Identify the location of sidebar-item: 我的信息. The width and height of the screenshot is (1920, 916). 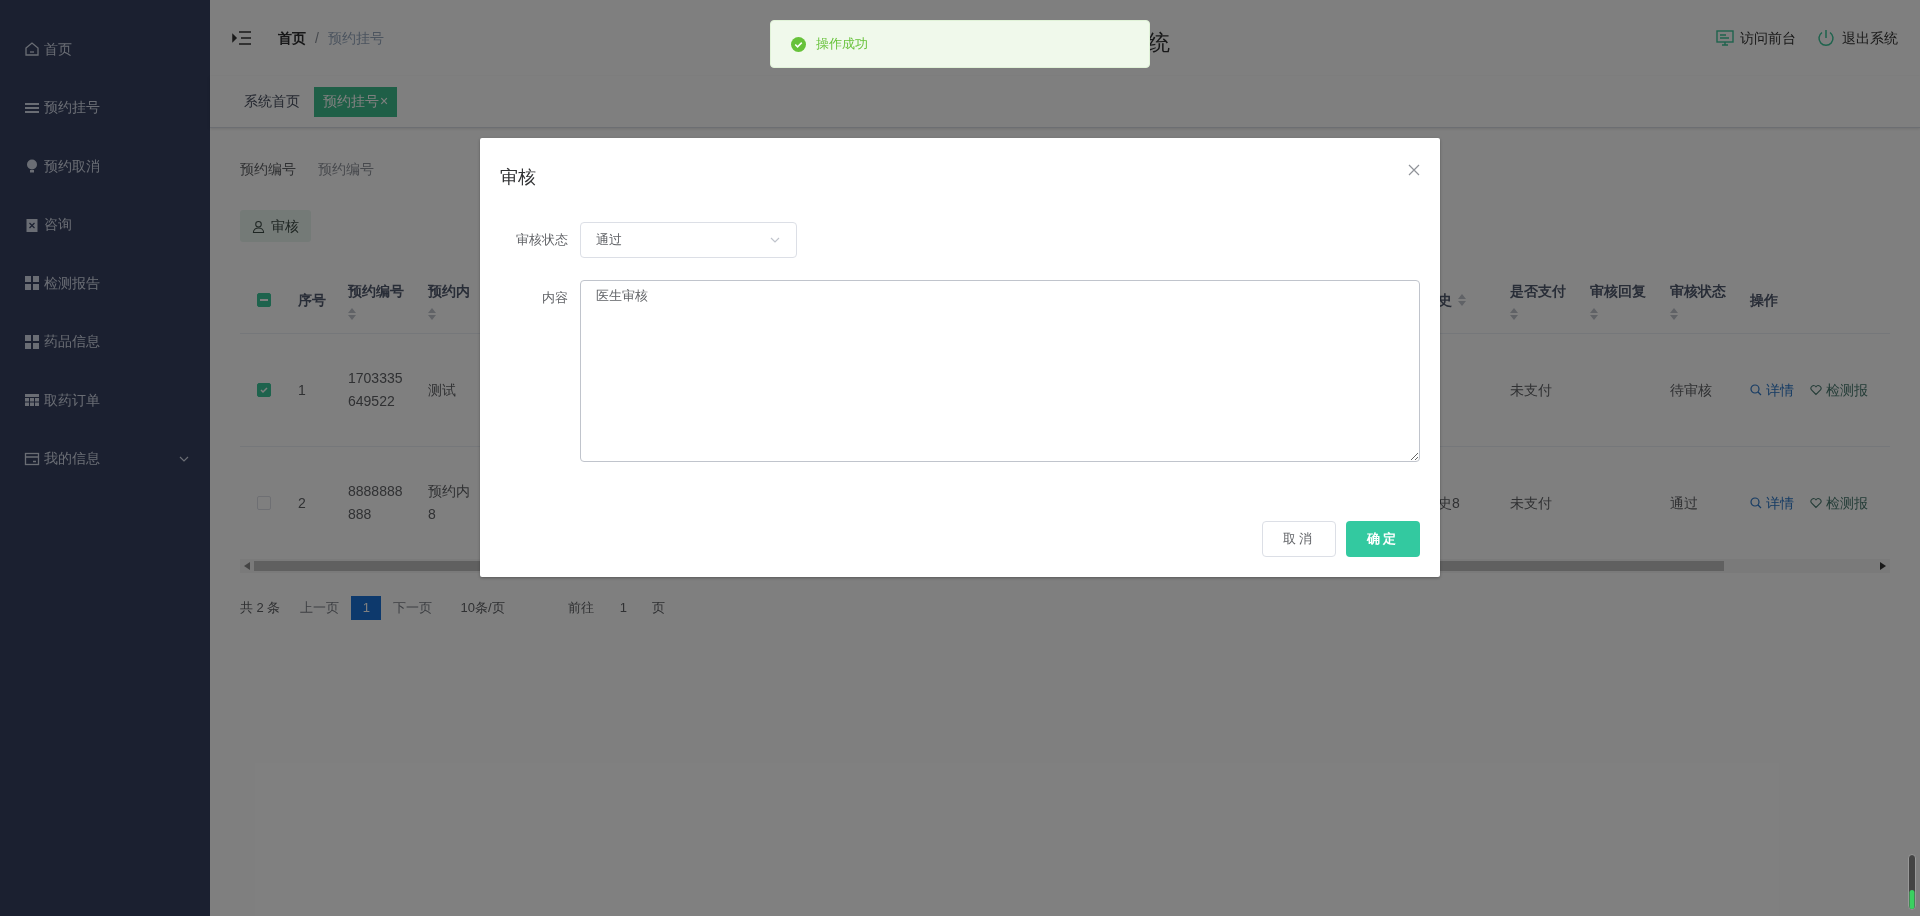
(105, 458).